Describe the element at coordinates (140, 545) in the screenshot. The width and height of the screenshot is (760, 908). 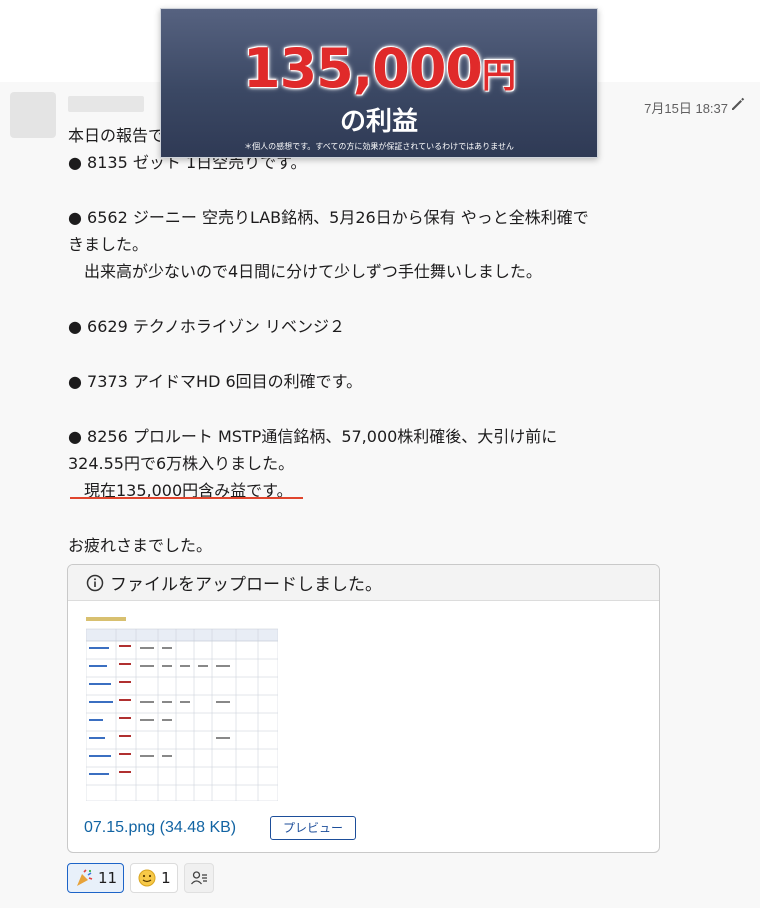
I see `message-line: お疲れさまでした。` at that location.